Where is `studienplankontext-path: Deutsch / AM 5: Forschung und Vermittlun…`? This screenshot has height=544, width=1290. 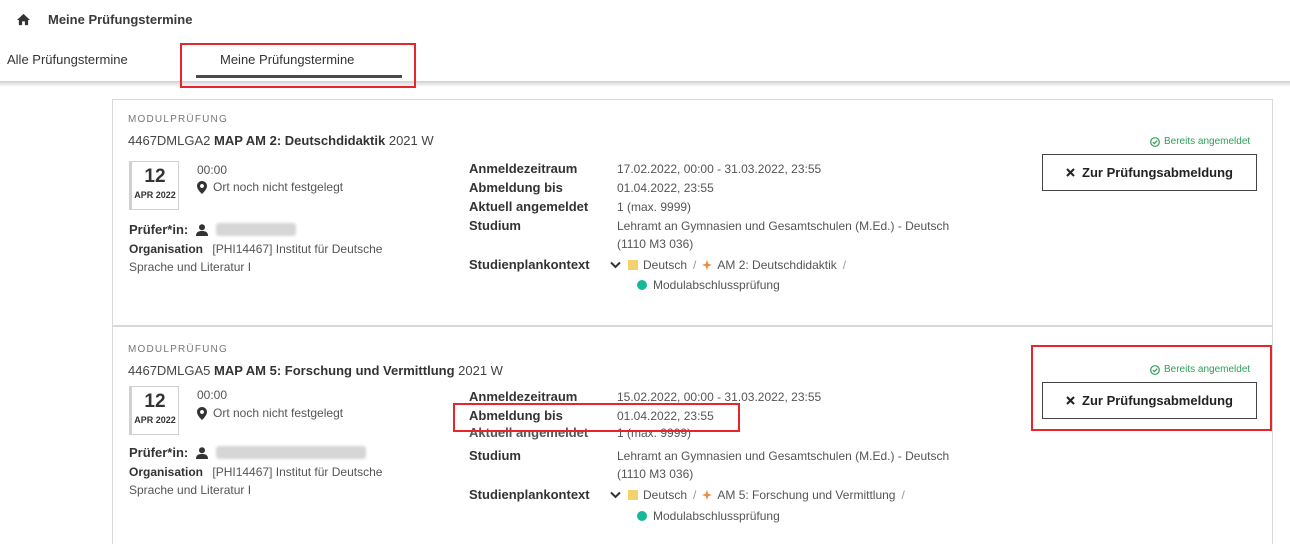
studienplankontext-path: Deutsch / AM 5: Forschung und Vermittlun… is located at coordinates (758, 495).